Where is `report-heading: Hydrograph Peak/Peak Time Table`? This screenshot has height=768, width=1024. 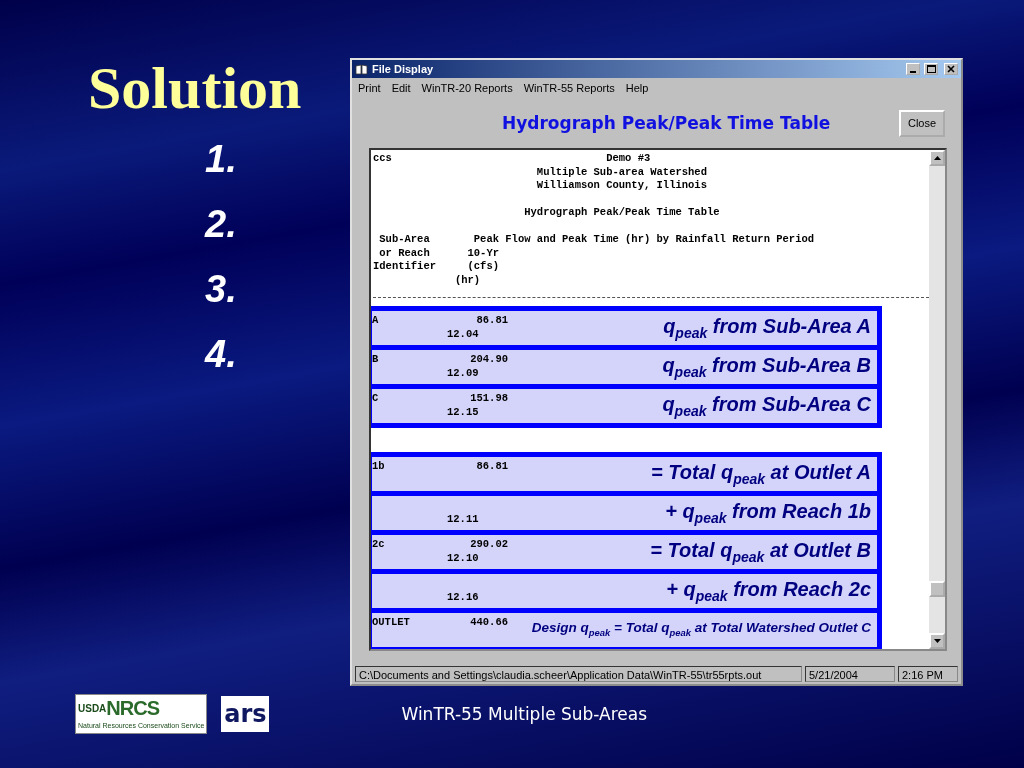
report-heading: Hydrograph Peak/Peak Time Table is located at coordinates (667, 123).